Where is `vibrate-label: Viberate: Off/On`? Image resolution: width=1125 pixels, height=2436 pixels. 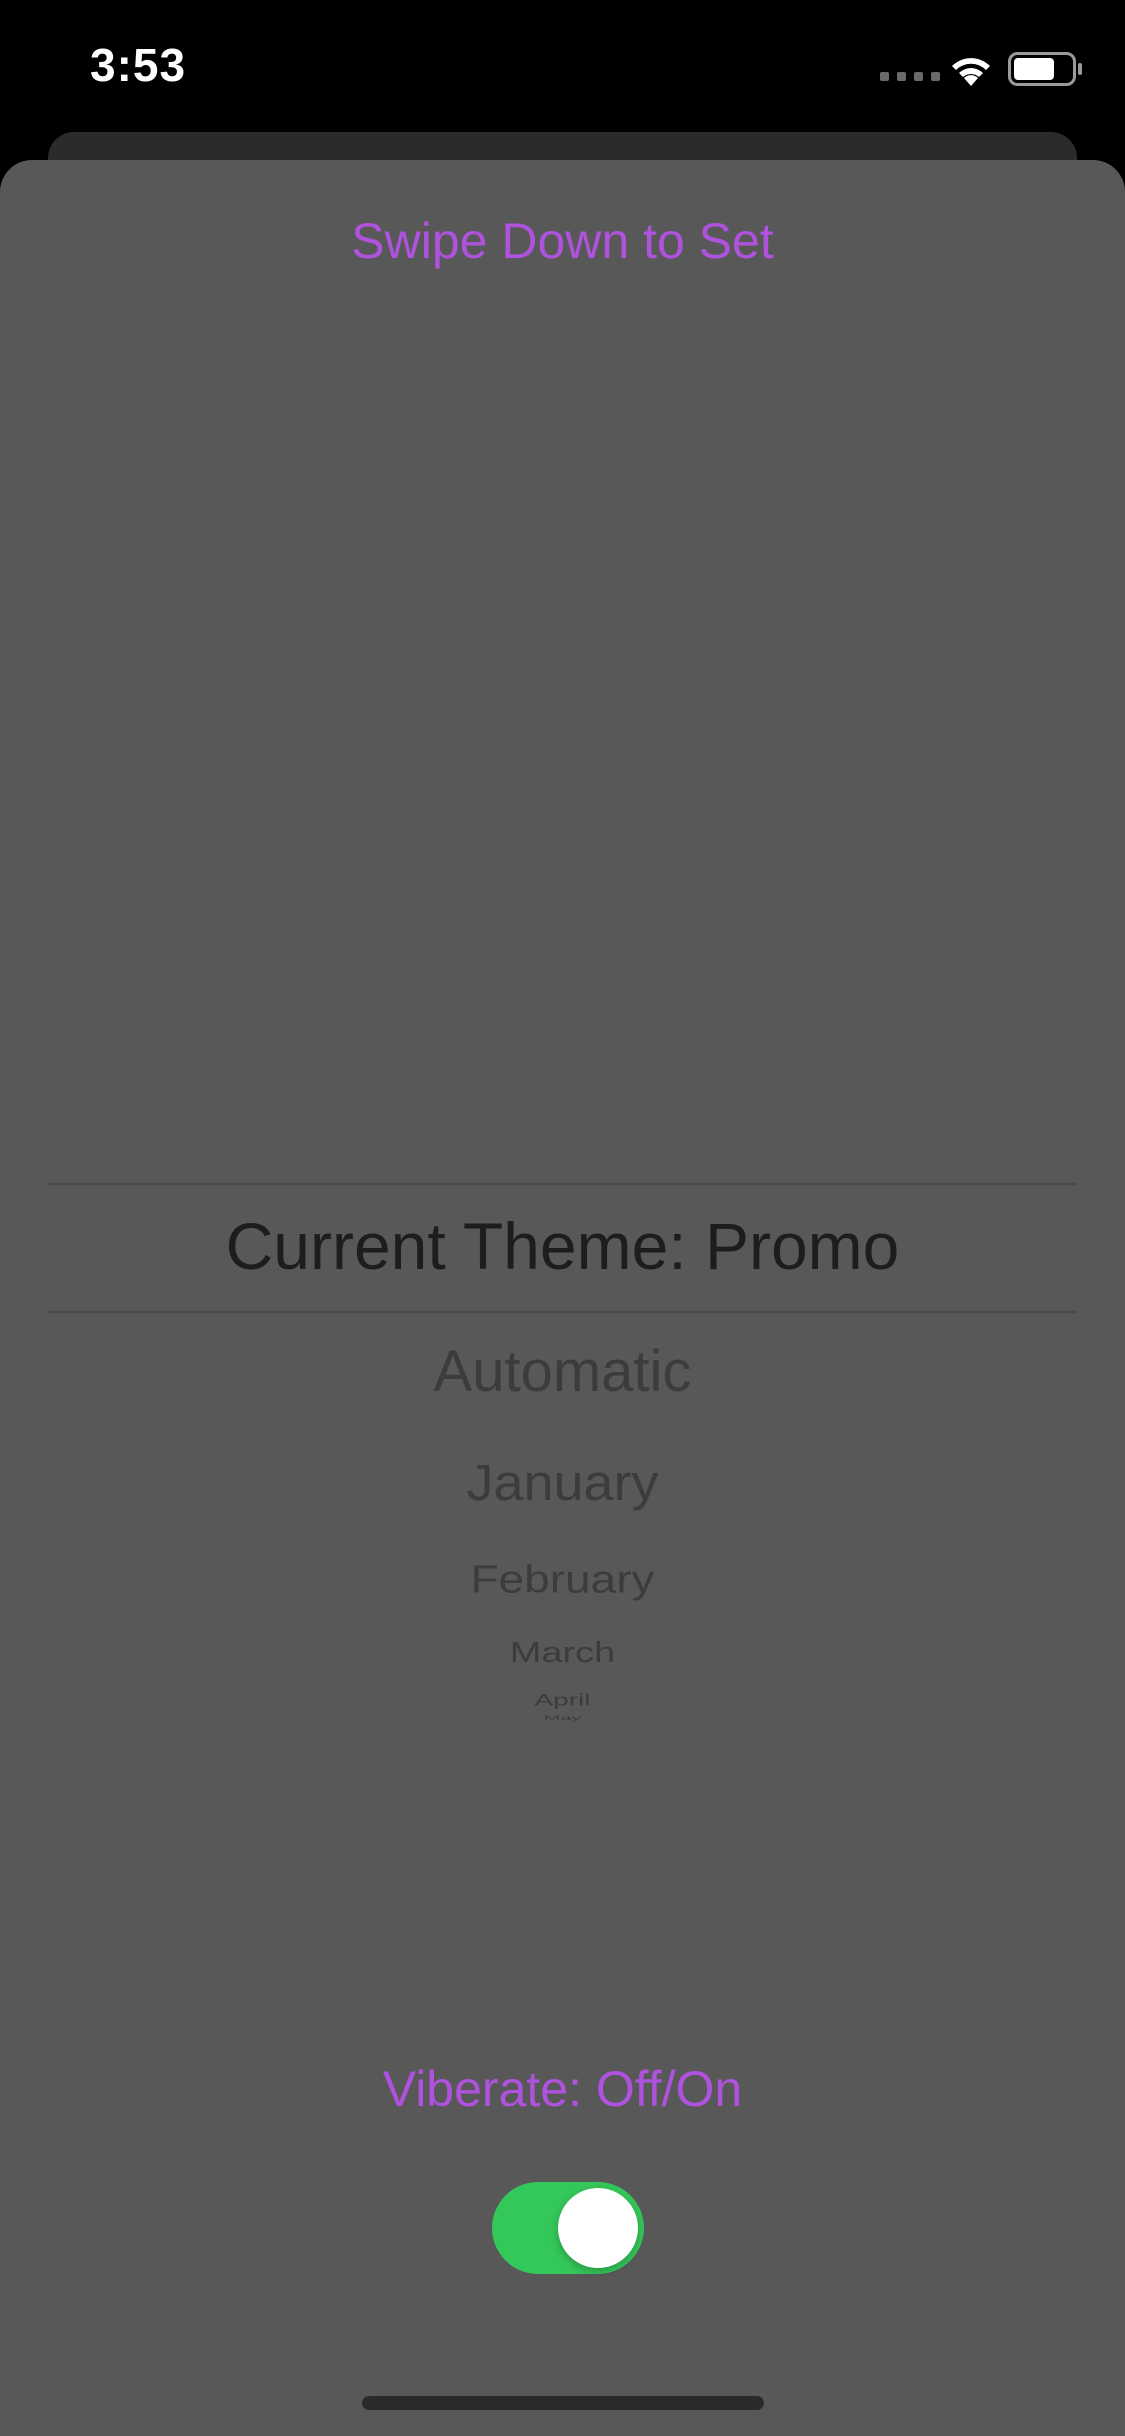 vibrate-label: Viberate: Off/On is located at coordinates (562, 2089).